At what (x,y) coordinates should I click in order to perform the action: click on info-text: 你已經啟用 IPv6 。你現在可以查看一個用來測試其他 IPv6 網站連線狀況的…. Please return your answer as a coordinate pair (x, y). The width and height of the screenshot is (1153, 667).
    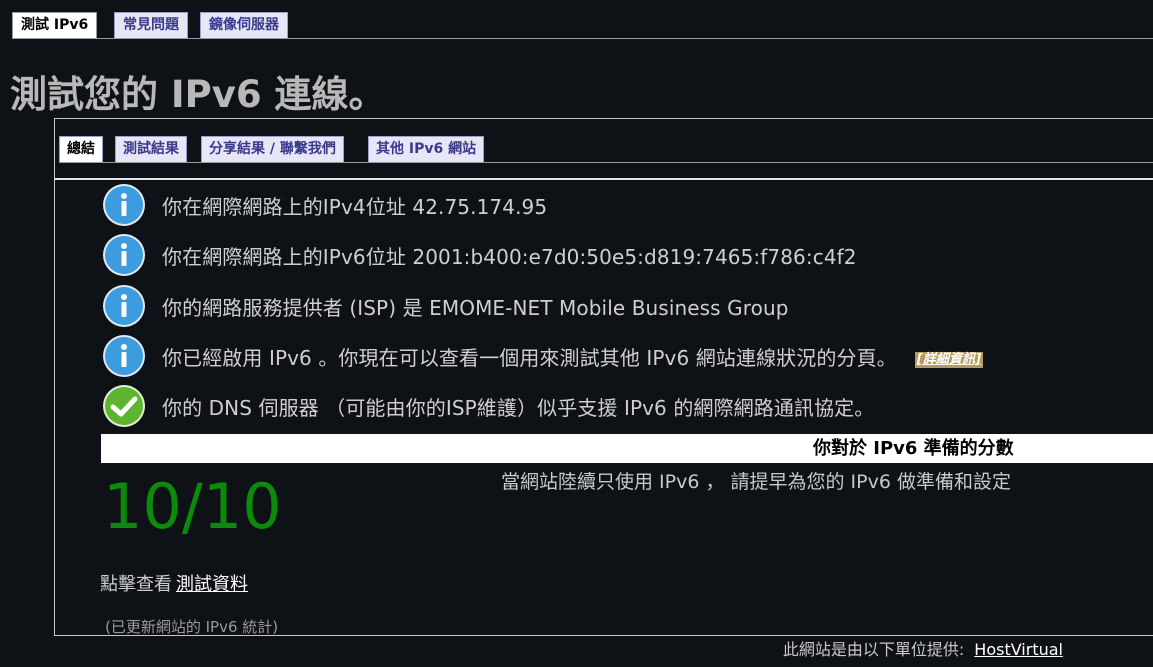
    Looking at the image, I should click on (573, 356).